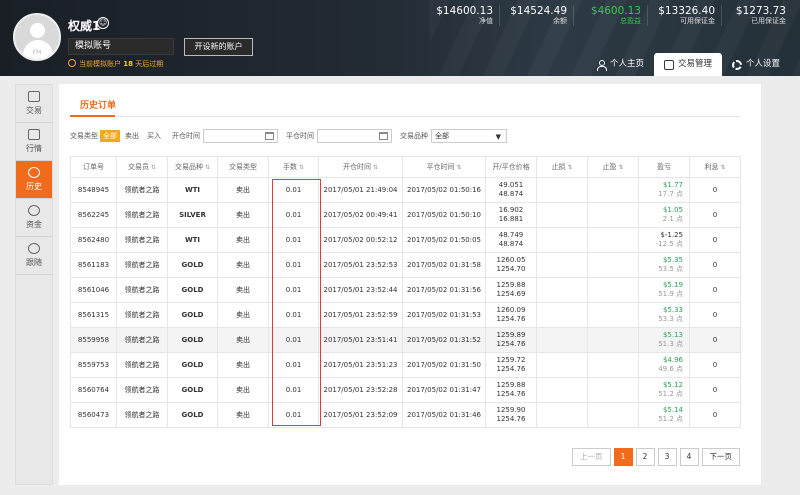 The width and height of the screenshot is (800, 495). I want to click on symbol-label: 交易品种, so click(414, 136).